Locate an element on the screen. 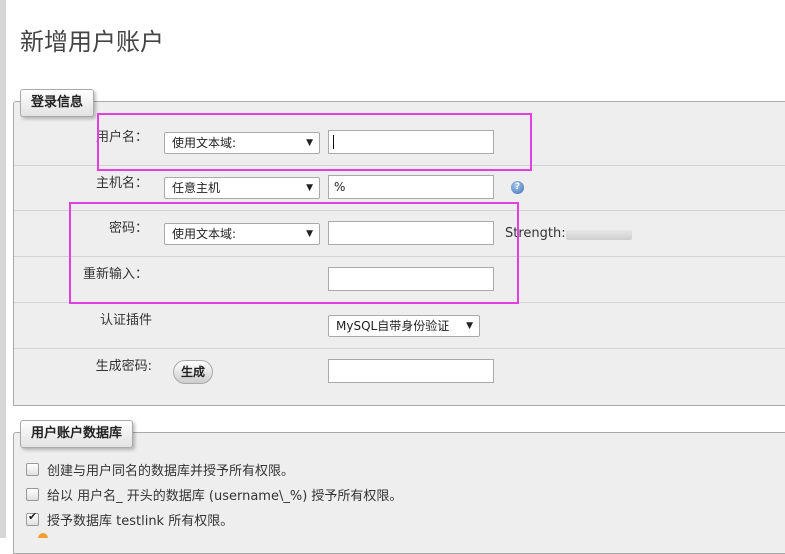 The height and width of the screenshot is (554, 785). checkmark-icon: ✔ is located at coordinates (33, 516).